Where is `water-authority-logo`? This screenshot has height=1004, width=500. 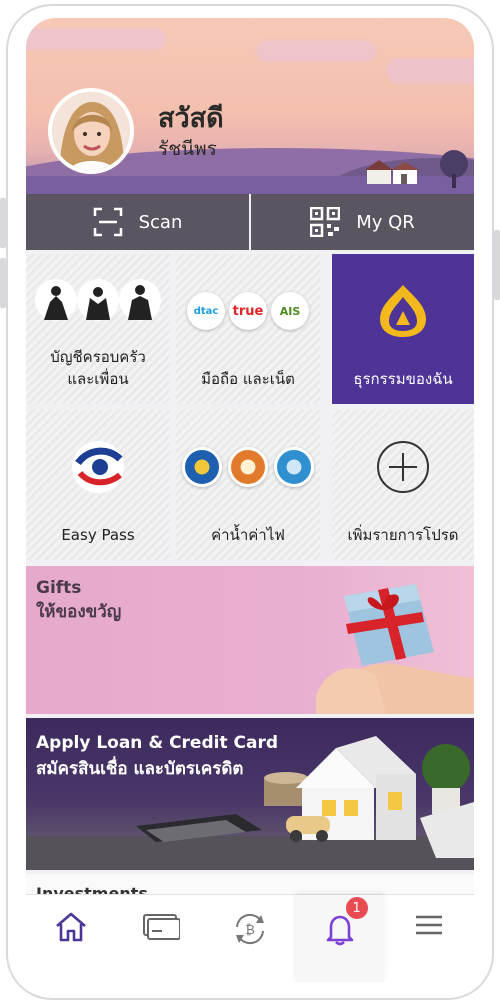
water-authority-logo is located at coordinates (202, 467).